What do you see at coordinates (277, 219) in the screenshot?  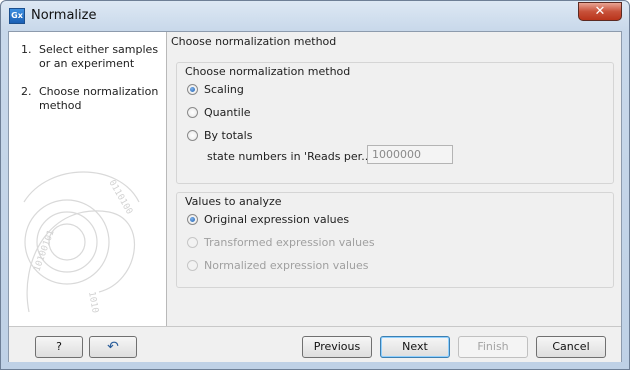 I see `radio-label: Original expression values` at bounding box center [277, 219].